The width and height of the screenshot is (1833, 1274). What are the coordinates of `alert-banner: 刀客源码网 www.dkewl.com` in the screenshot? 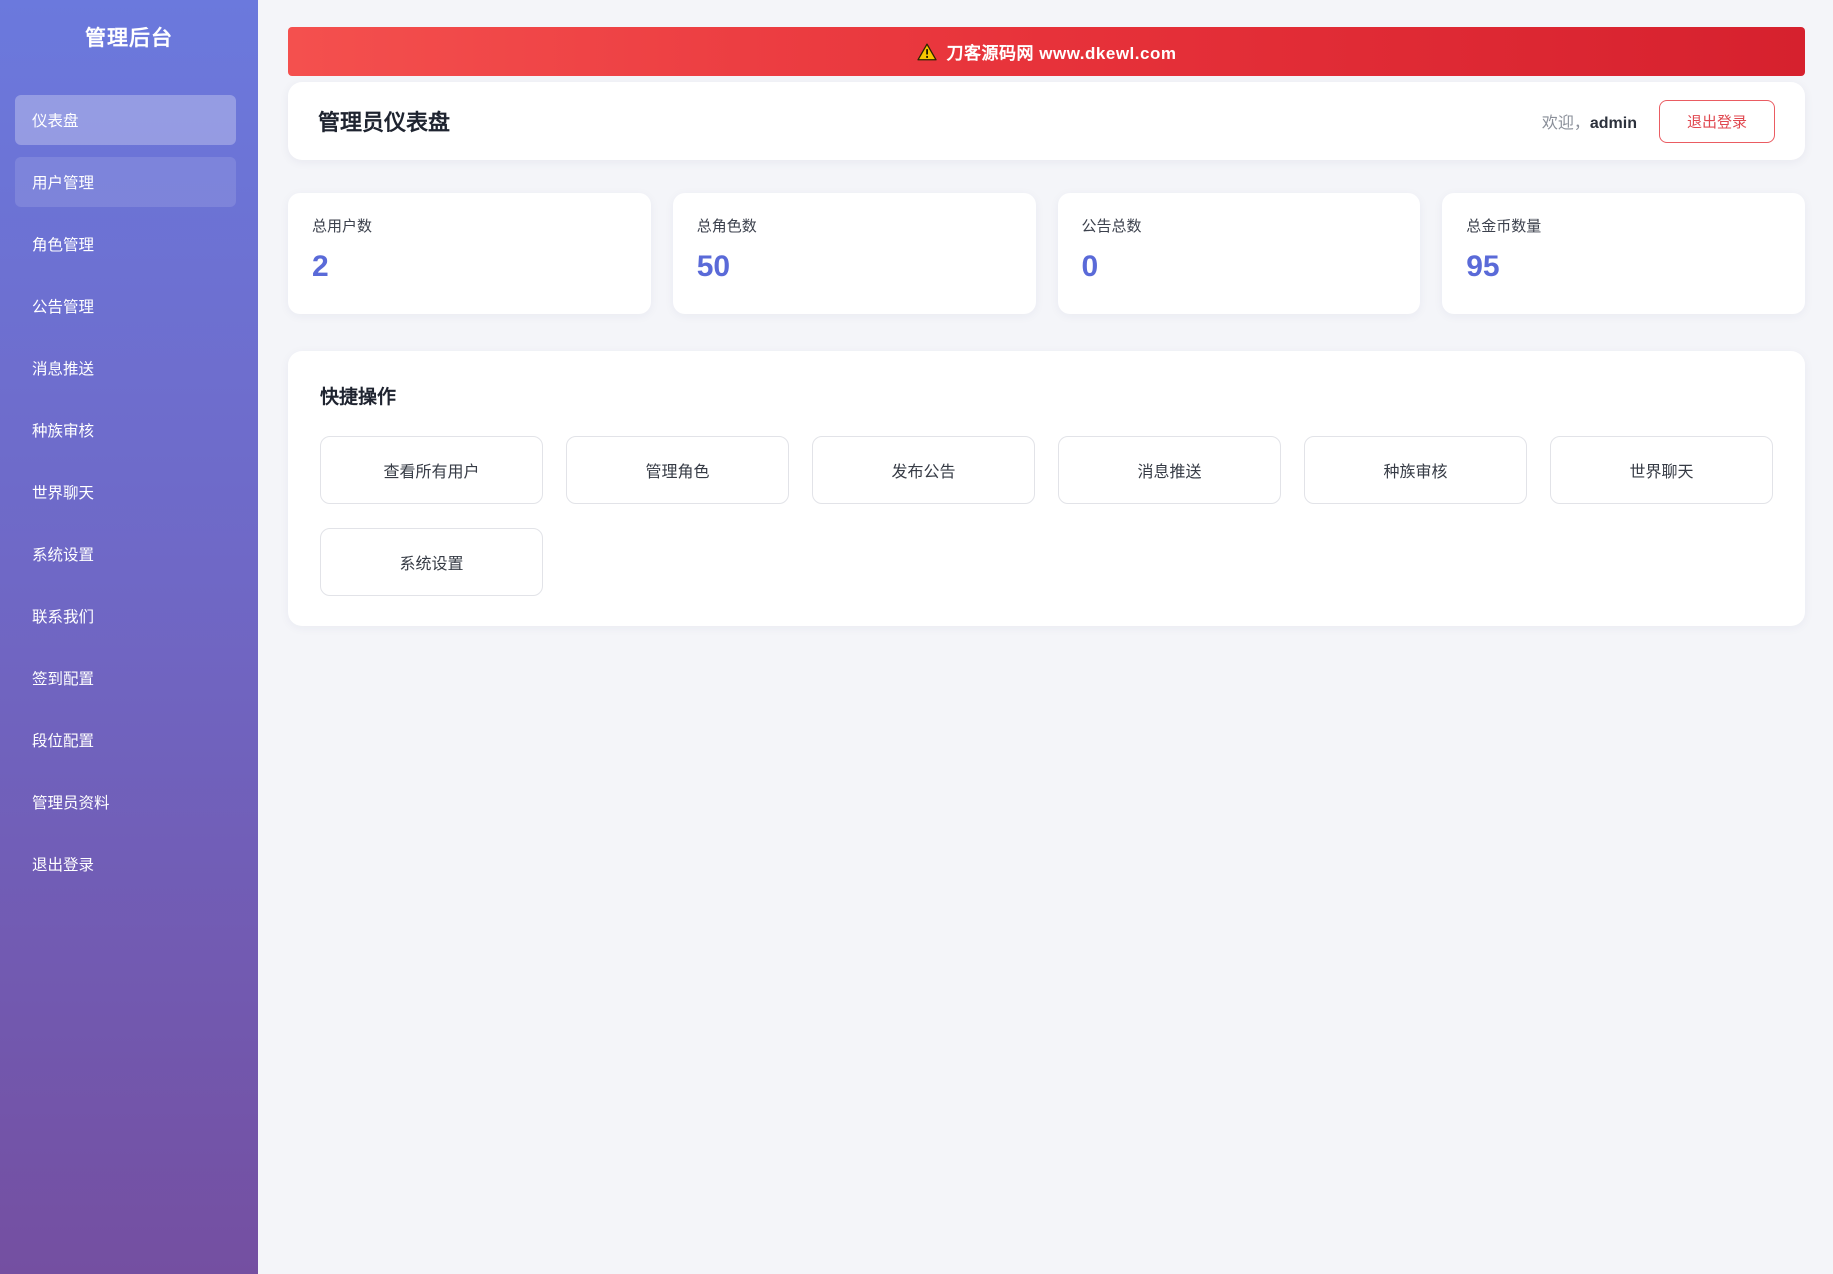 It's located at (1046, 51).